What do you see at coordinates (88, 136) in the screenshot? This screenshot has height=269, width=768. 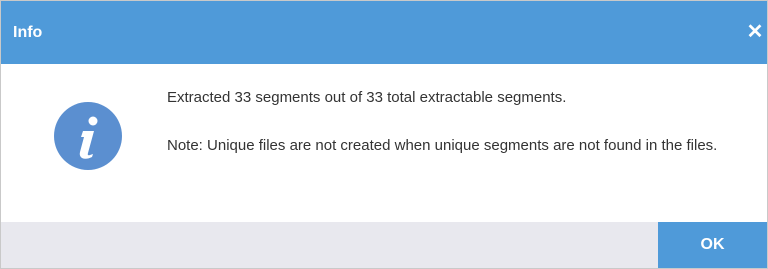 I see `info-icon` at bounding box center [88, 136].